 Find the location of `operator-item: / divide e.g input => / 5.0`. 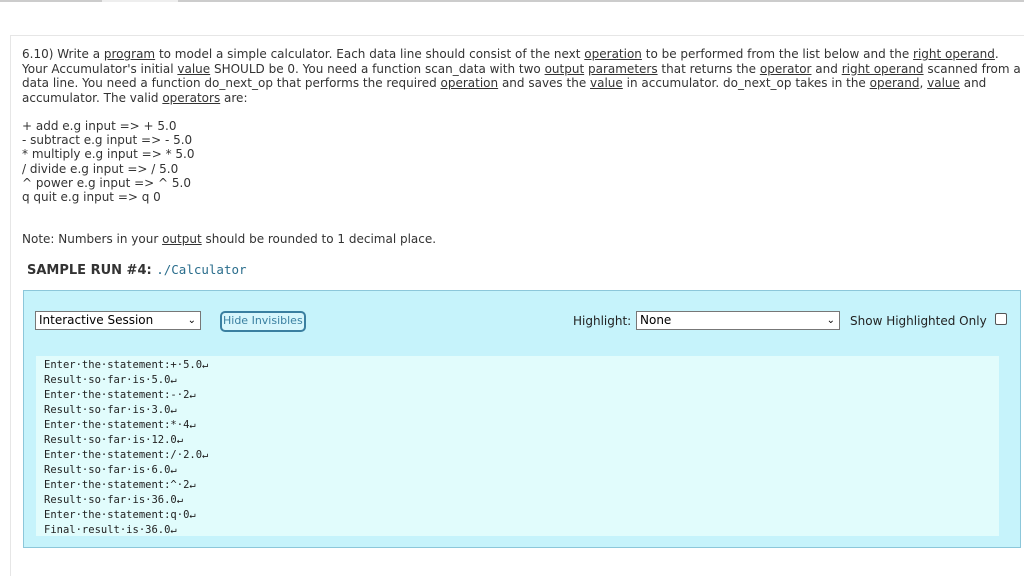

operator-item: / divide e.g input => / 5.0 is located at coordinates (100, 168).